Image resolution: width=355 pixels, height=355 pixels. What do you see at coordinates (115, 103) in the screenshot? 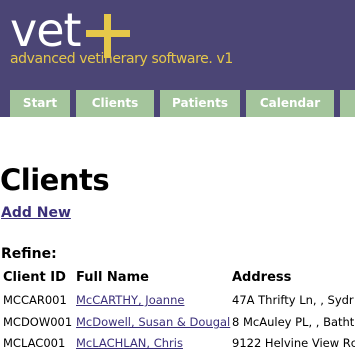
I see `tab-clients: Clients` at bounding box center [115, 103].